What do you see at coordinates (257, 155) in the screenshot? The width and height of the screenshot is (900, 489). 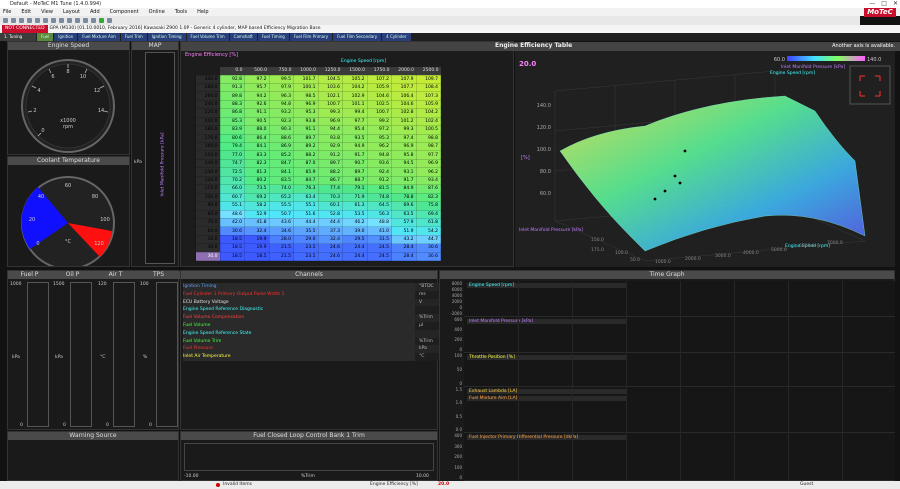 I see `table-cell: 83.3` at bounding box center [257, 155].